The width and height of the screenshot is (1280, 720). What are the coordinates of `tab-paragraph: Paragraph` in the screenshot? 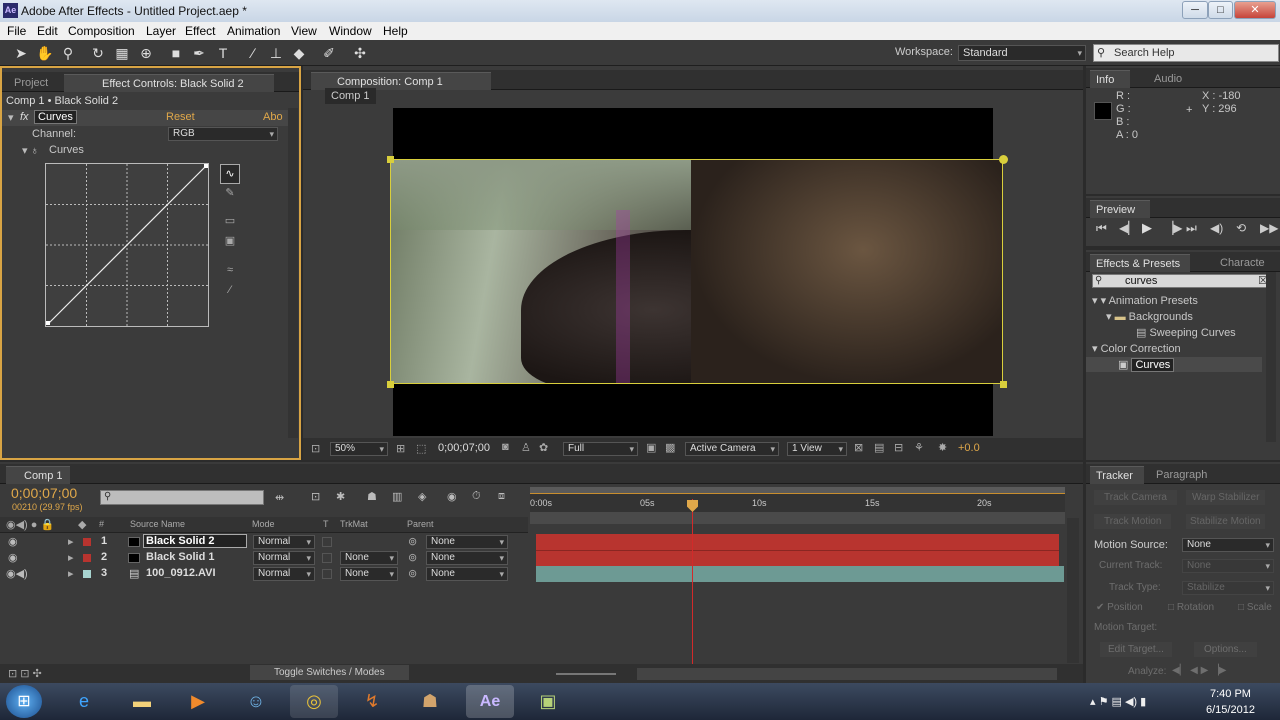 It's located at (1181, 475).